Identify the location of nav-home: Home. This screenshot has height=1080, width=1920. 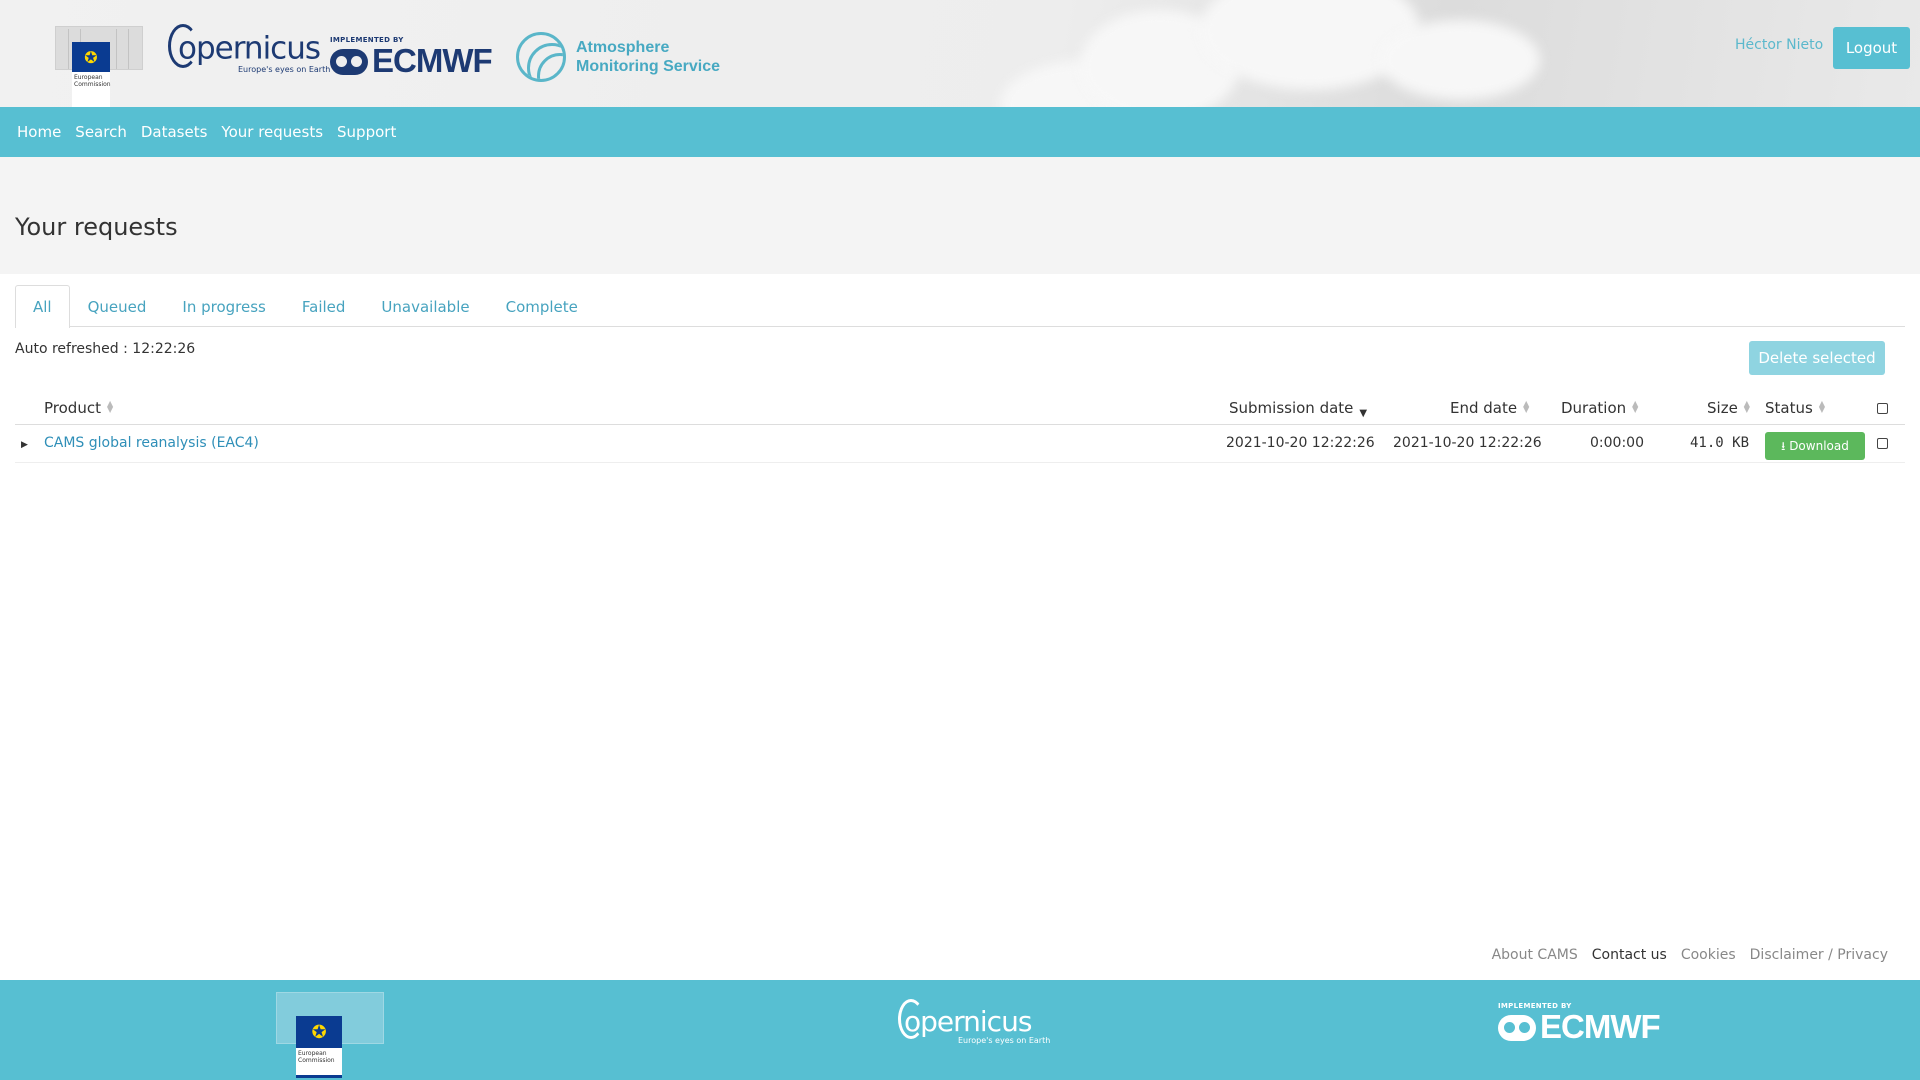
(39, 132).